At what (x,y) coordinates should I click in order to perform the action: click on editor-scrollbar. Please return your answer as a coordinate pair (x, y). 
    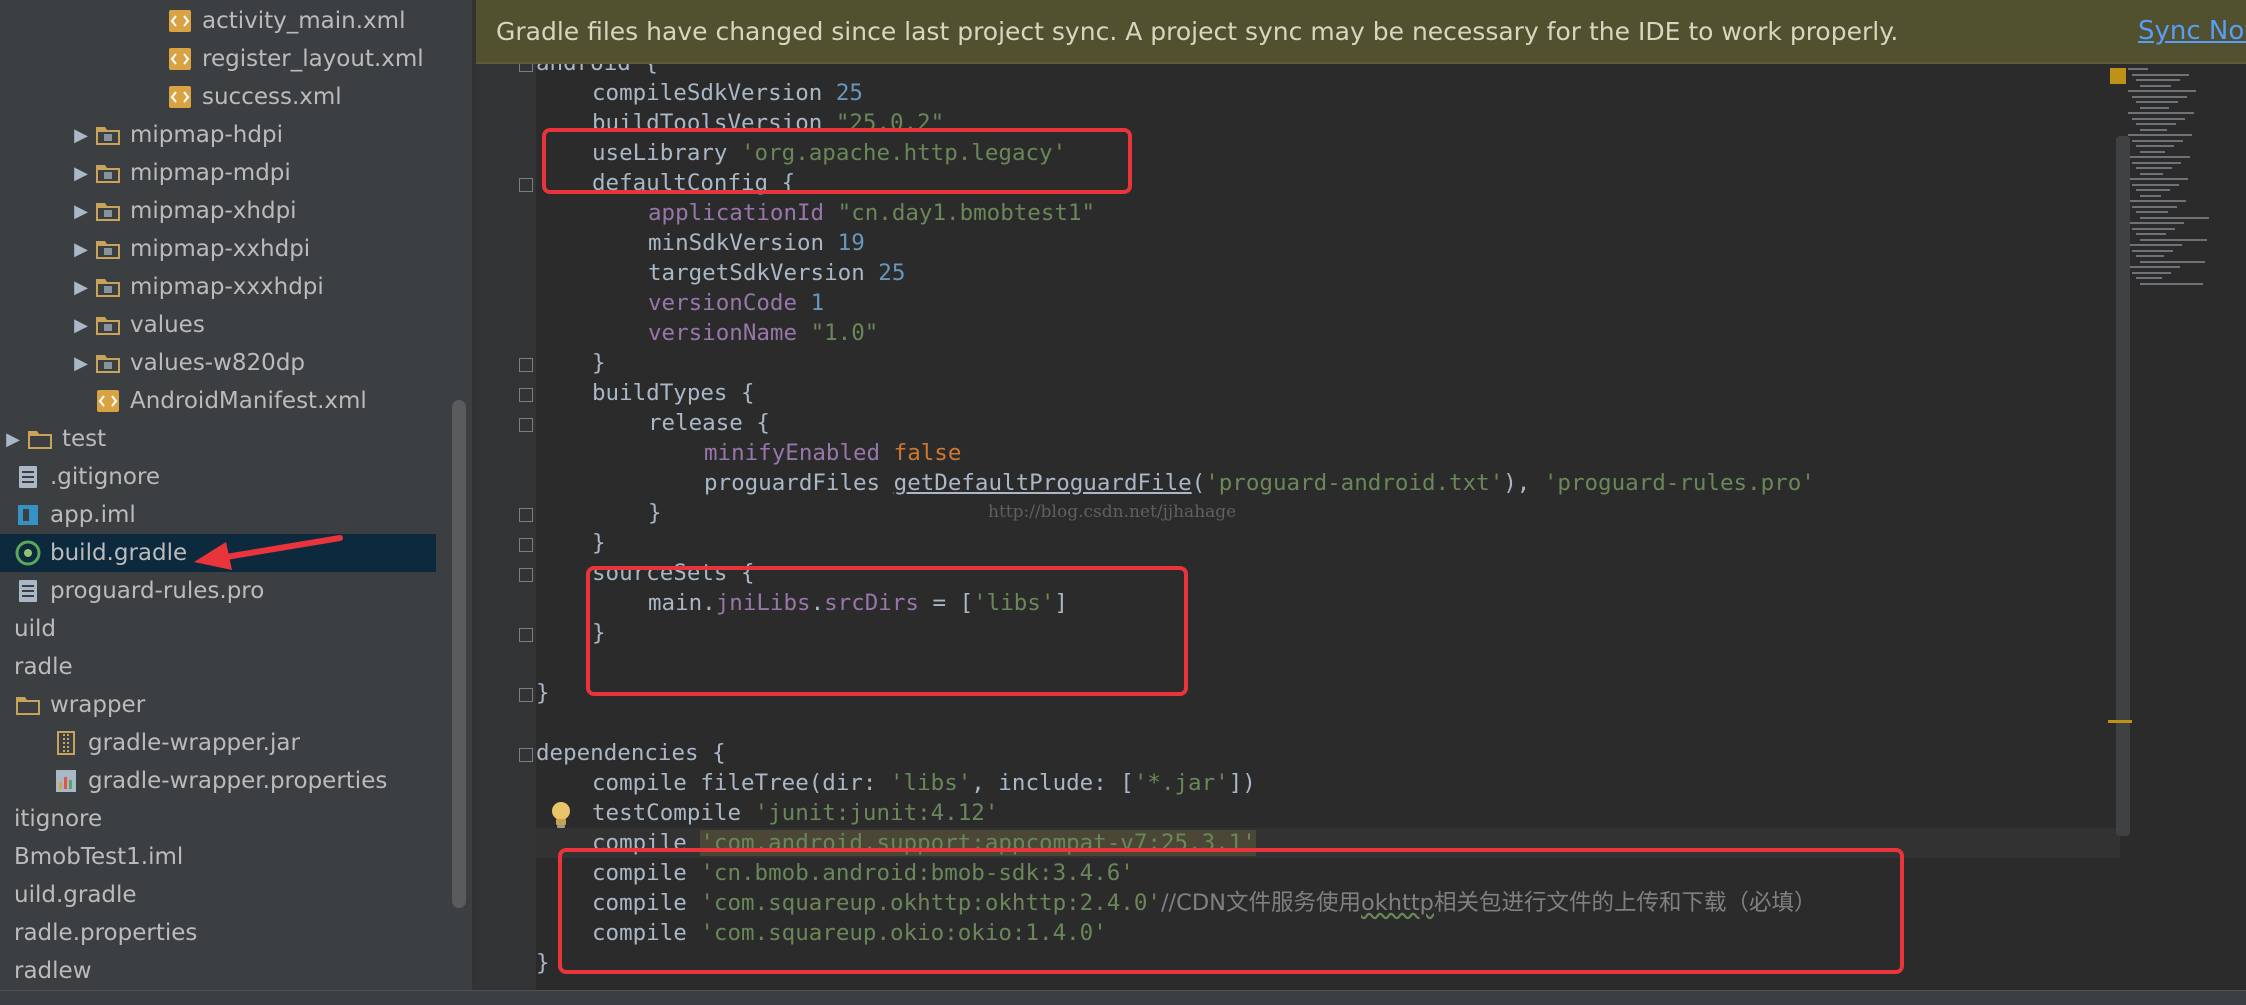
    Looking at the image, I should click on (2123, 486).